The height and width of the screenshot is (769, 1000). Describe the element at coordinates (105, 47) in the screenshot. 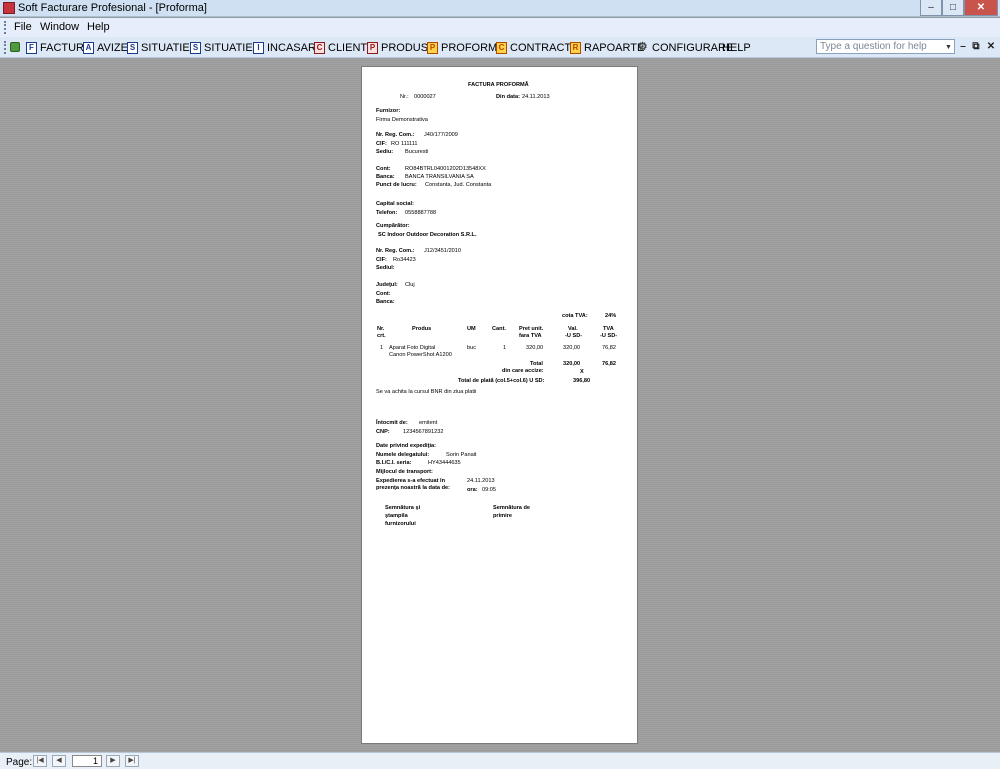

I see `toolbar-avize-button: A AVIZE` at that location.